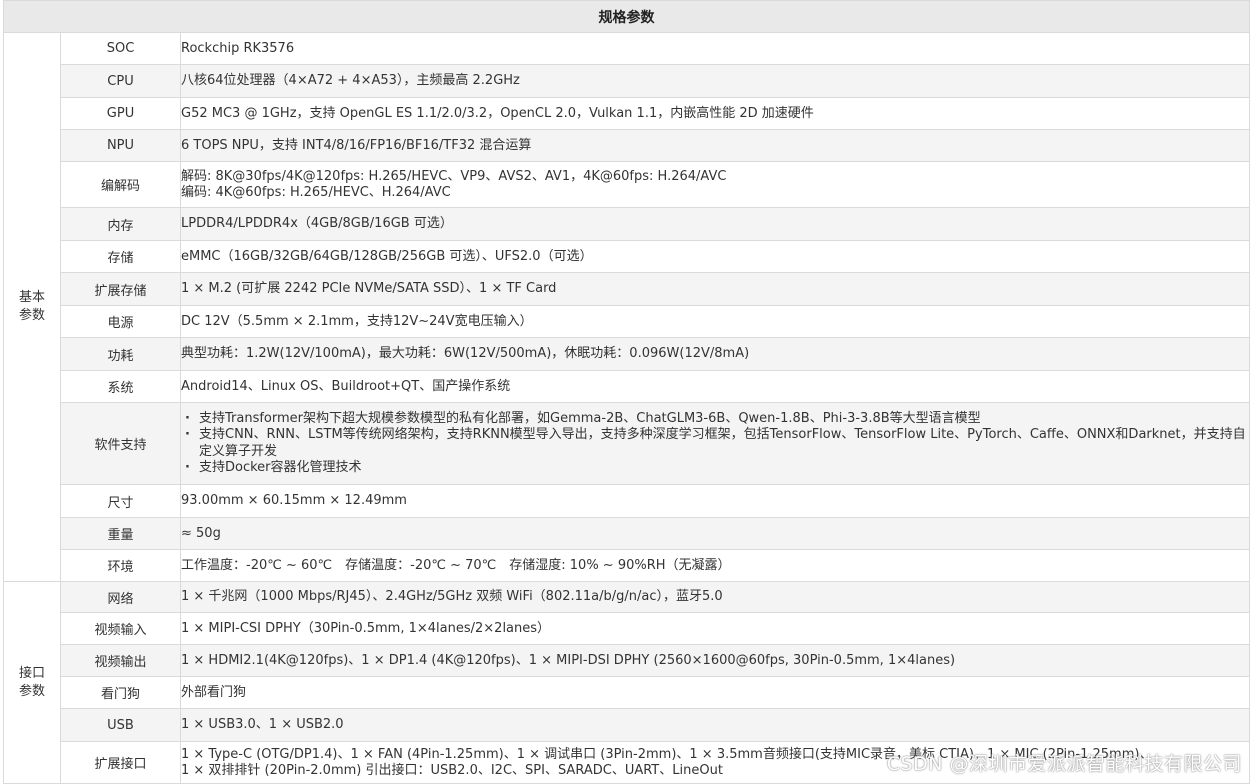 Image resolution: width=1250 pixels, height=784 pixels. Describe the element at coordinates (120, 692) in the screenshot. I see `spec-label-watchdog: 看门狗` at that location.